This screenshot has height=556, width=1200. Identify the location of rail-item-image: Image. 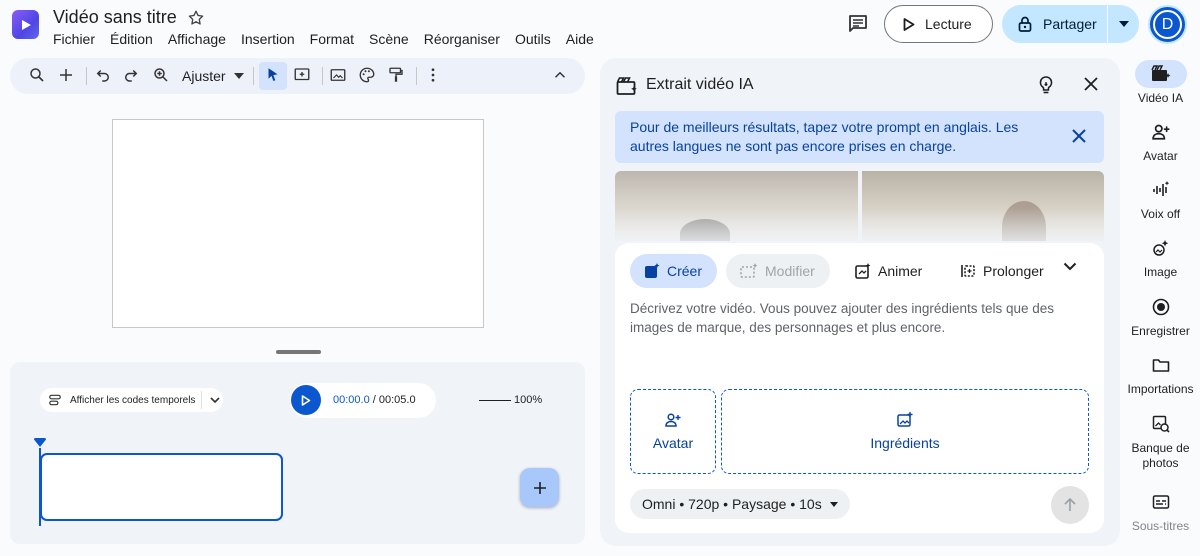
(1160, 257).